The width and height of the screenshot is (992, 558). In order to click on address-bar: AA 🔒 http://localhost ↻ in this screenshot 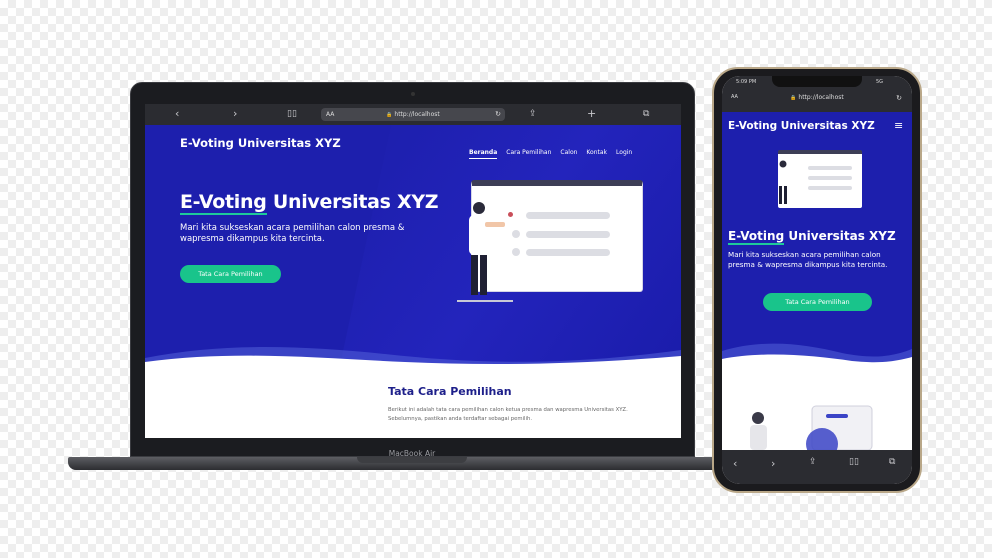, I will do `click(413, 114)`.